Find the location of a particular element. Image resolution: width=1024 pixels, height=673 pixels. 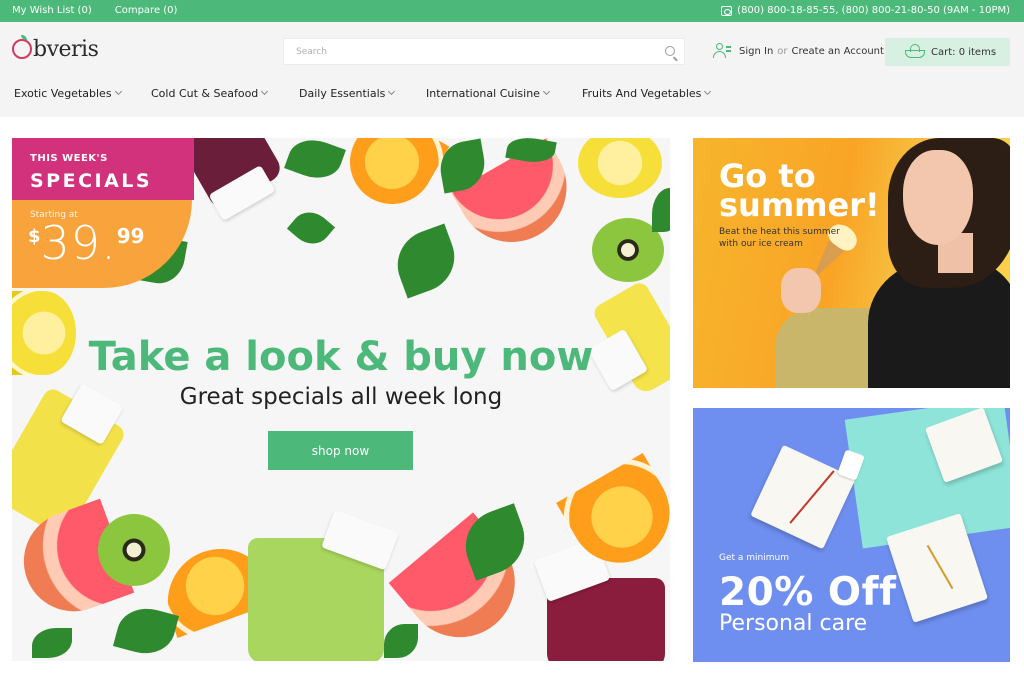

basket-icon is located at coordinates (915, 51).